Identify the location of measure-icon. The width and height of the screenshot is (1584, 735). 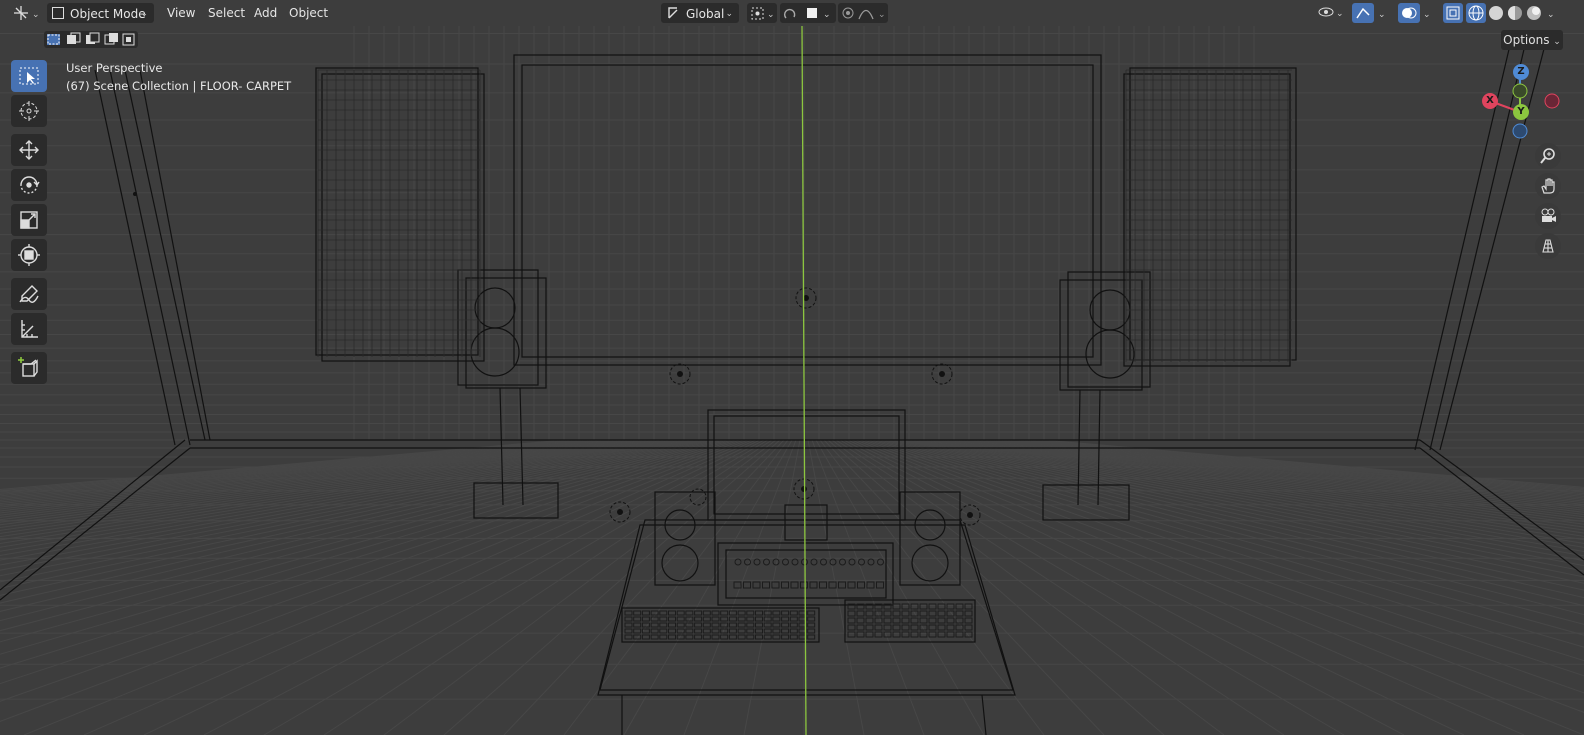
(29, 329).